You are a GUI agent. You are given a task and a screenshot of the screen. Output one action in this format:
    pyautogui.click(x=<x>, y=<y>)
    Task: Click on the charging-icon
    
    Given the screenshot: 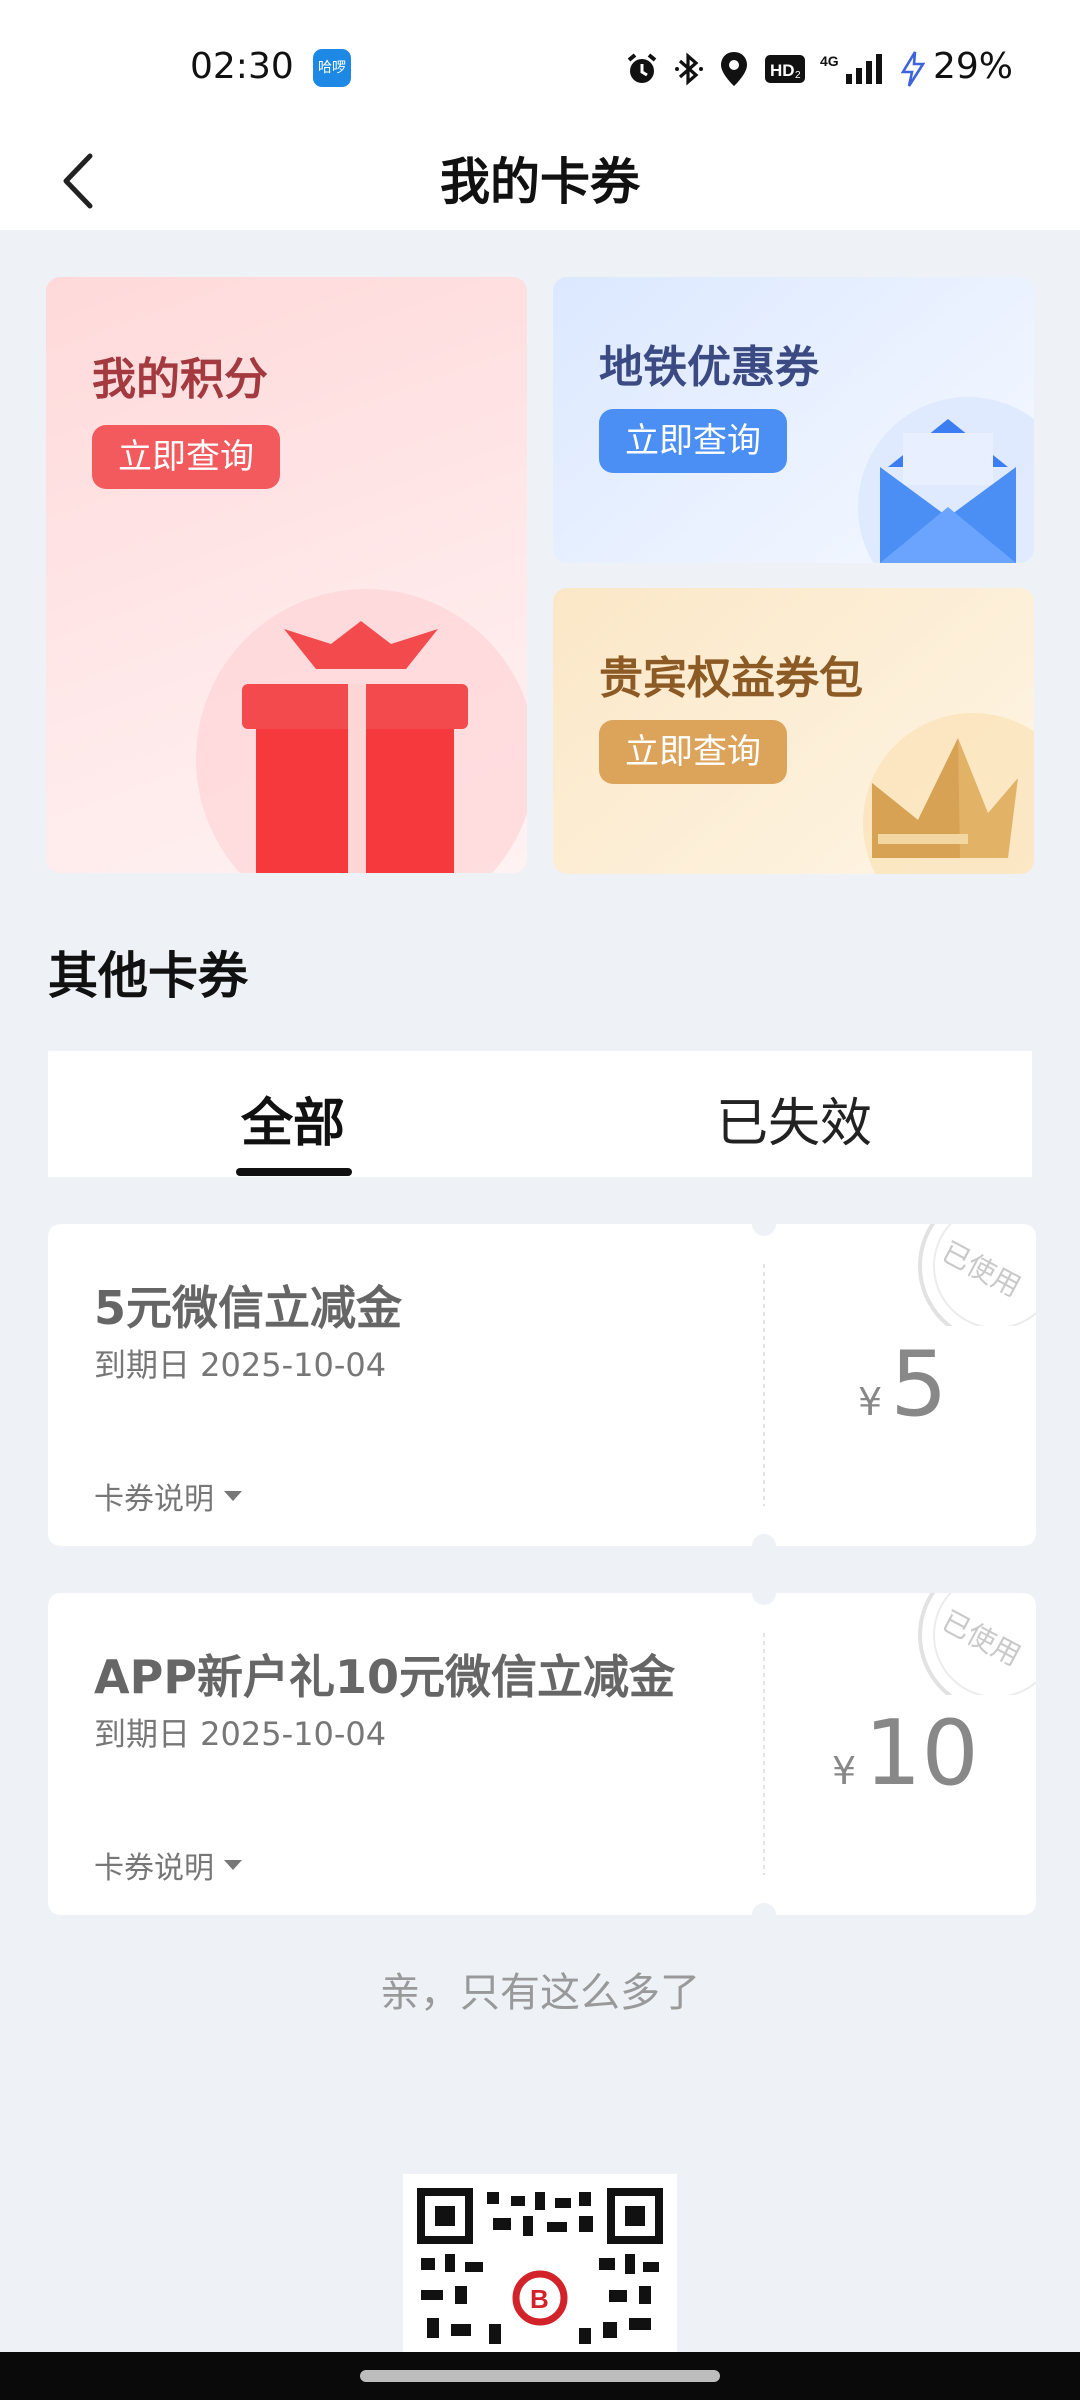 What is the action you would take?
    pyautogui.click(x=913, y=69)
    